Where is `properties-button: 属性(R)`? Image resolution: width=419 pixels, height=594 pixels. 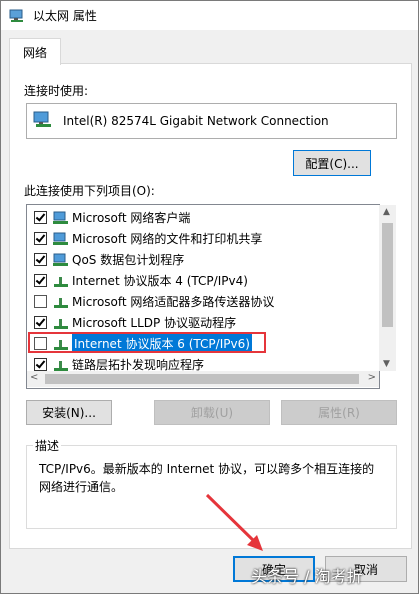 properties-button: 属性(R) is located at coordinates (339, 412).